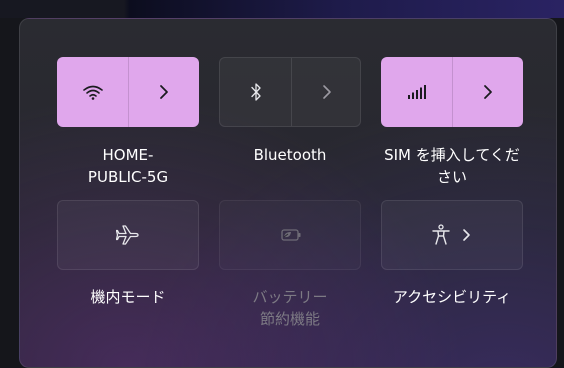  Describe the element at coordinates (451, 177) in the screenshot. I see `cellular-label-line2: さい` at that location.